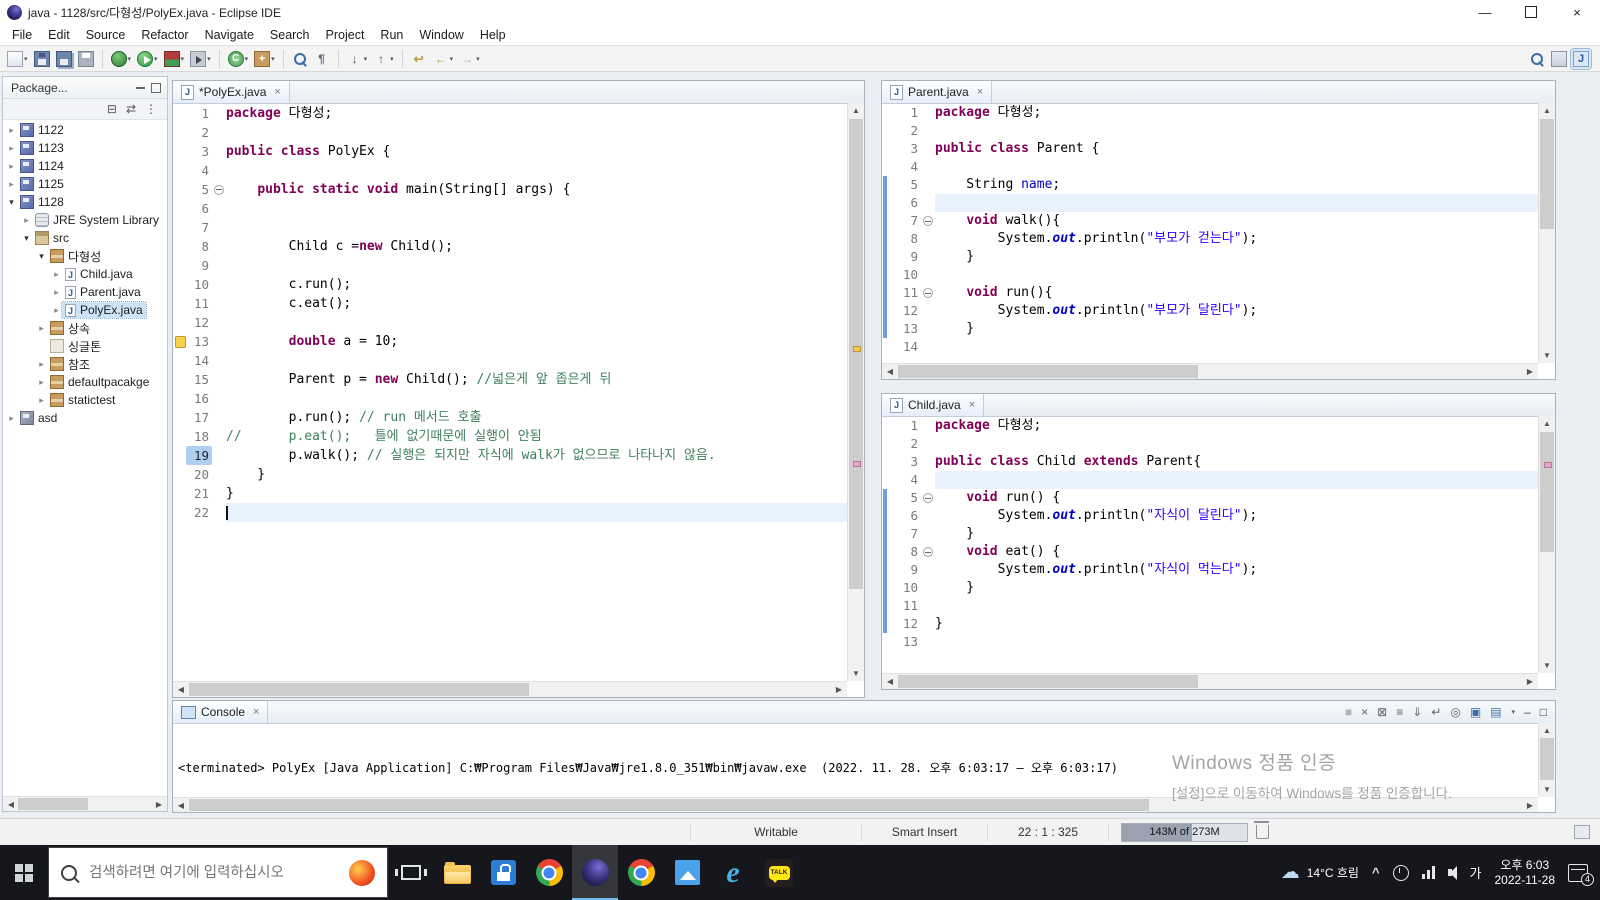  What do you see at coordinates (85, 184) in the screenshot?
I see `tree-item: ▸ 1125` at bounding box center [85, 184].